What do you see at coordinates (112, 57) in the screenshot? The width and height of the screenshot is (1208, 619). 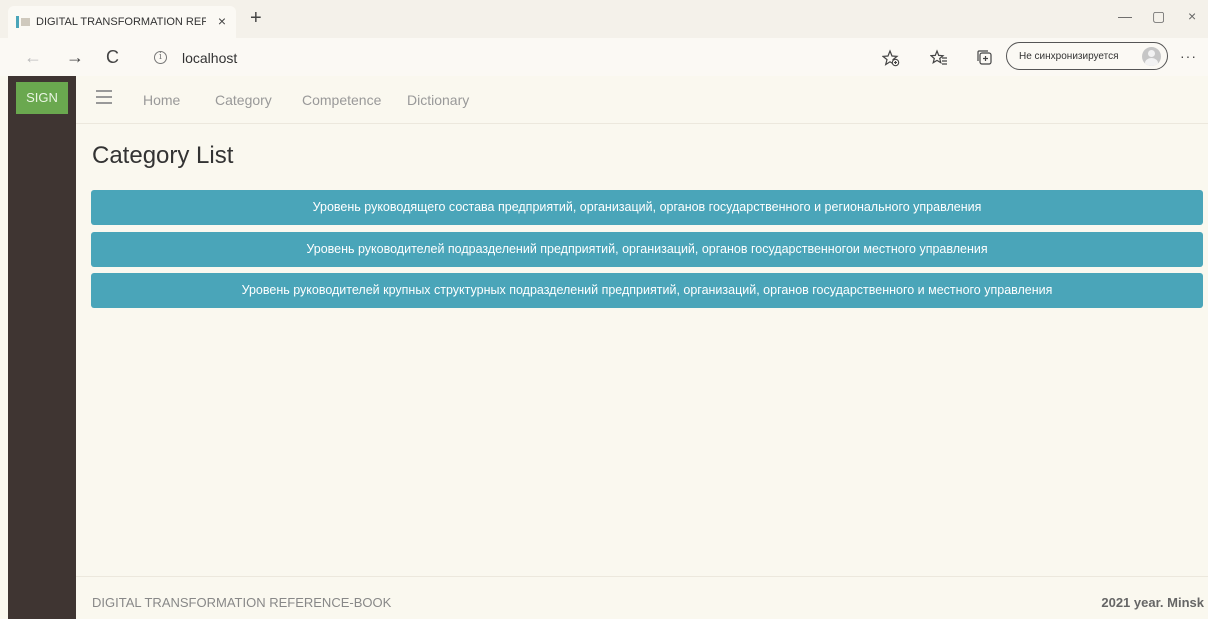 I see `refresh-icon: C` at bounding box center [112, 57].